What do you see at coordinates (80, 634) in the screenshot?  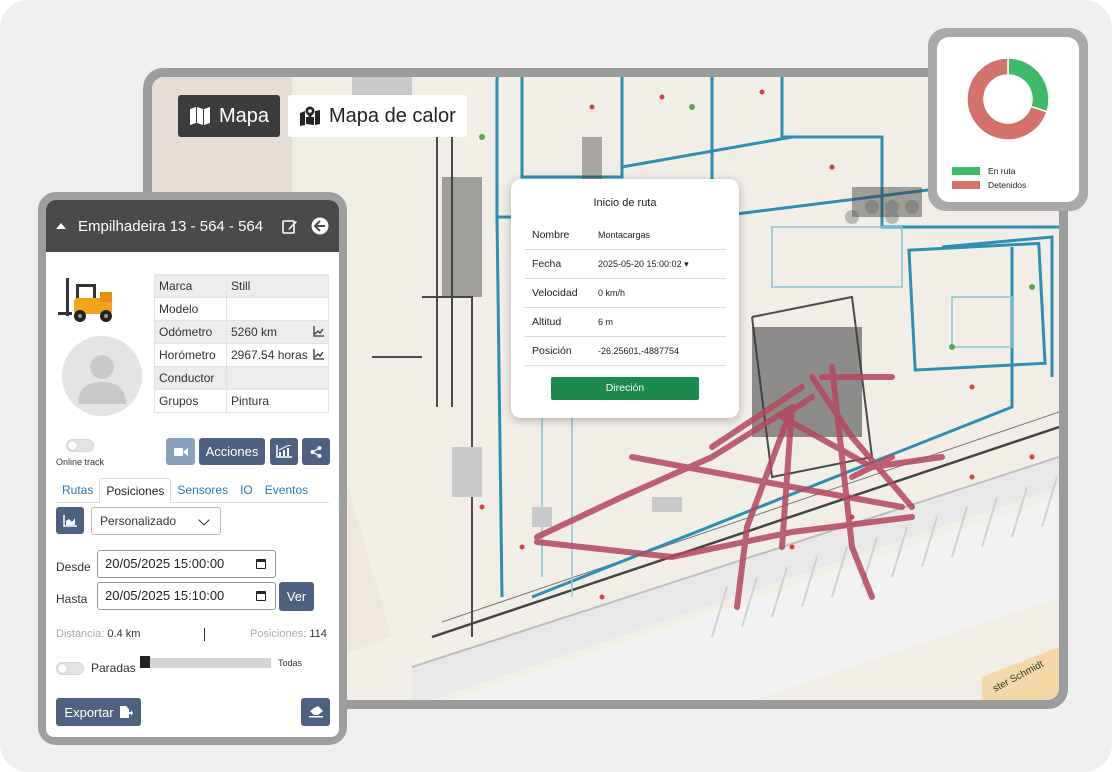 I see `distance-label: Distancia:` at bounding box center [80, 634].